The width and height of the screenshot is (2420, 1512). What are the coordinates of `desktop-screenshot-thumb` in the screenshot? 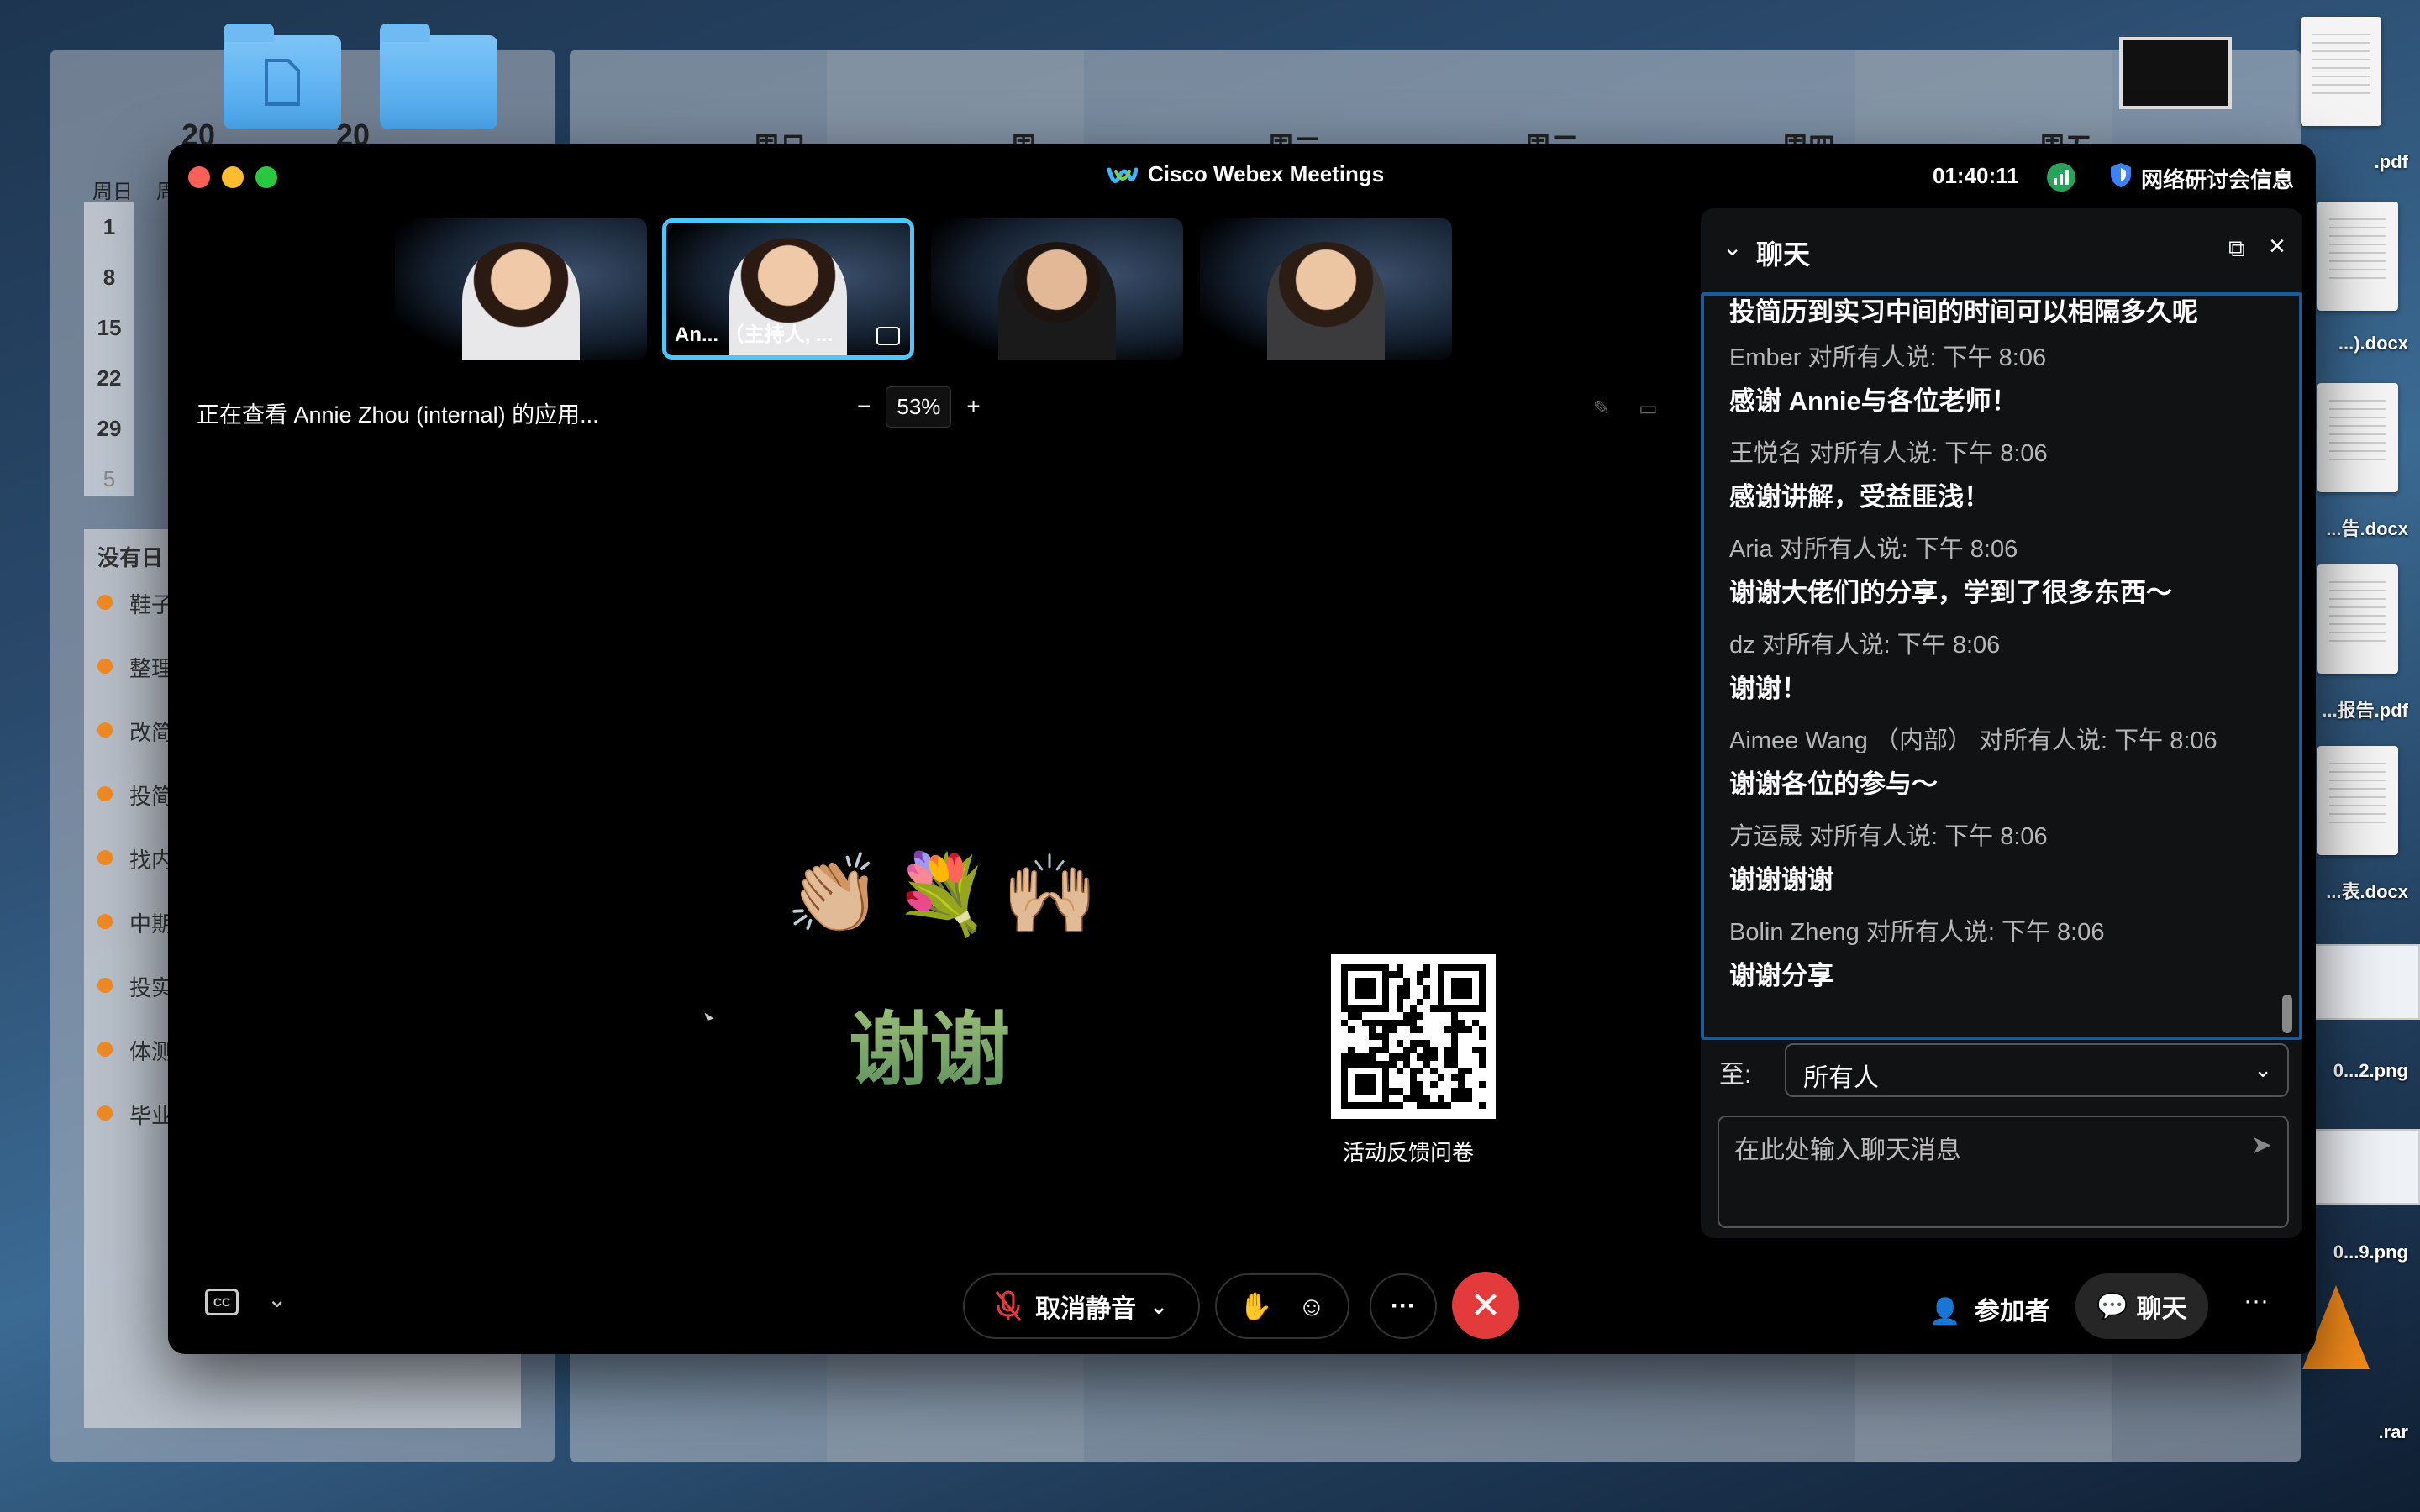 It's located at (2175, 73).